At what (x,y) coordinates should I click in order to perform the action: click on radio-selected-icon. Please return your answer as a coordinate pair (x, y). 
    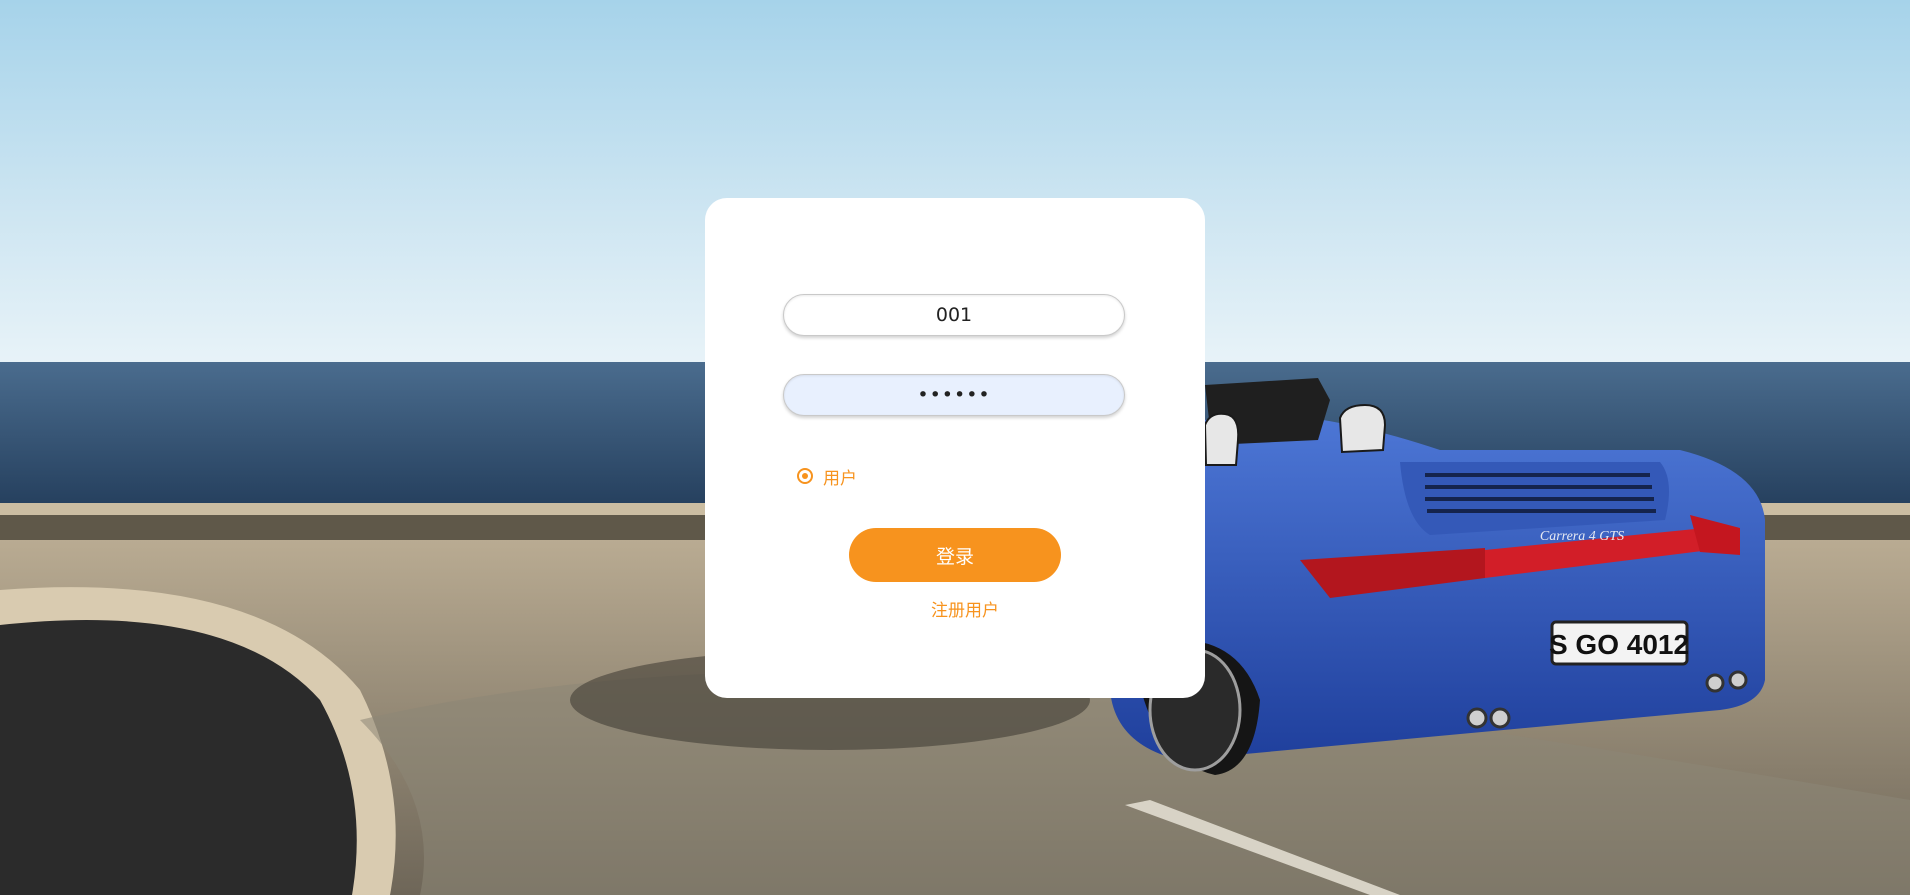
    Looking at the image, I should click on (805, 476).